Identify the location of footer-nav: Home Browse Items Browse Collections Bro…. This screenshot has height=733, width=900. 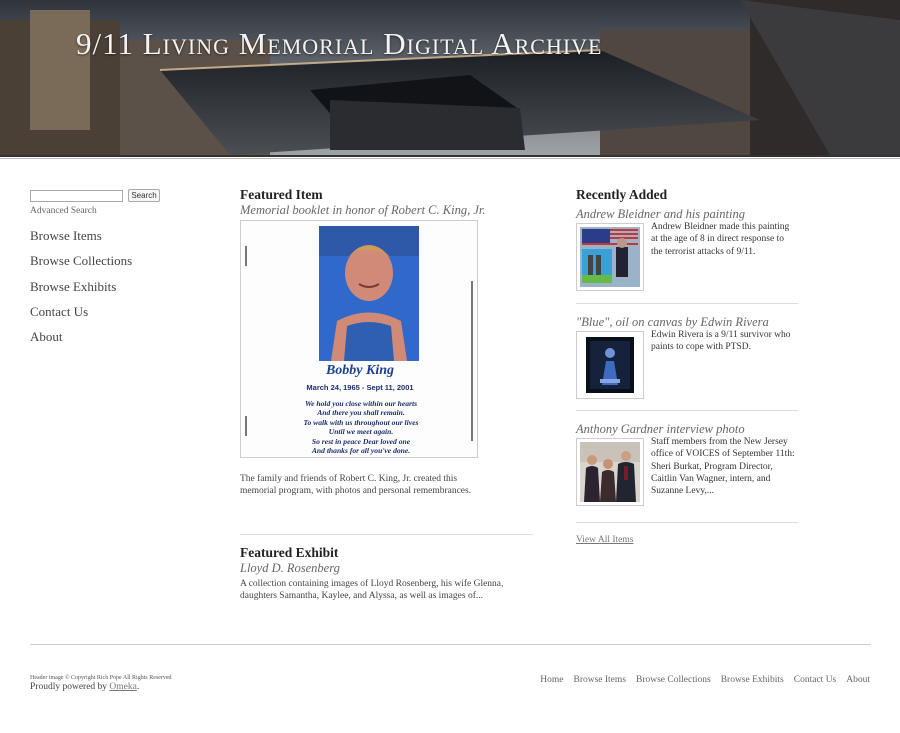
(705, 680).